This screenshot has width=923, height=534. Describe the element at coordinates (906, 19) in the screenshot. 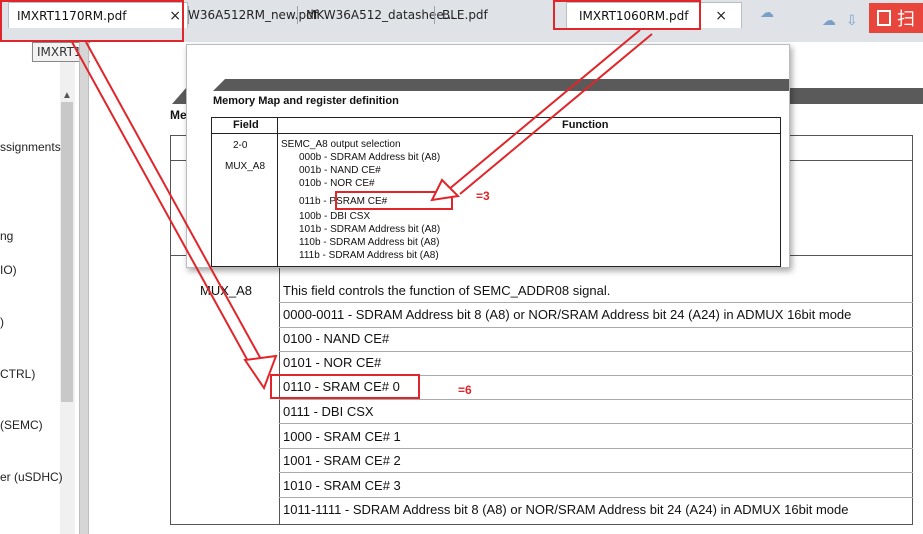

I see `button-label: 扫` at that location.